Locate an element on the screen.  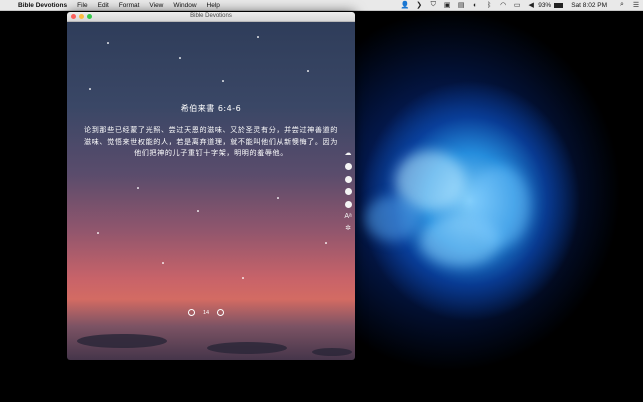
user-icon: 👤 is located at coordinates (405, 5).